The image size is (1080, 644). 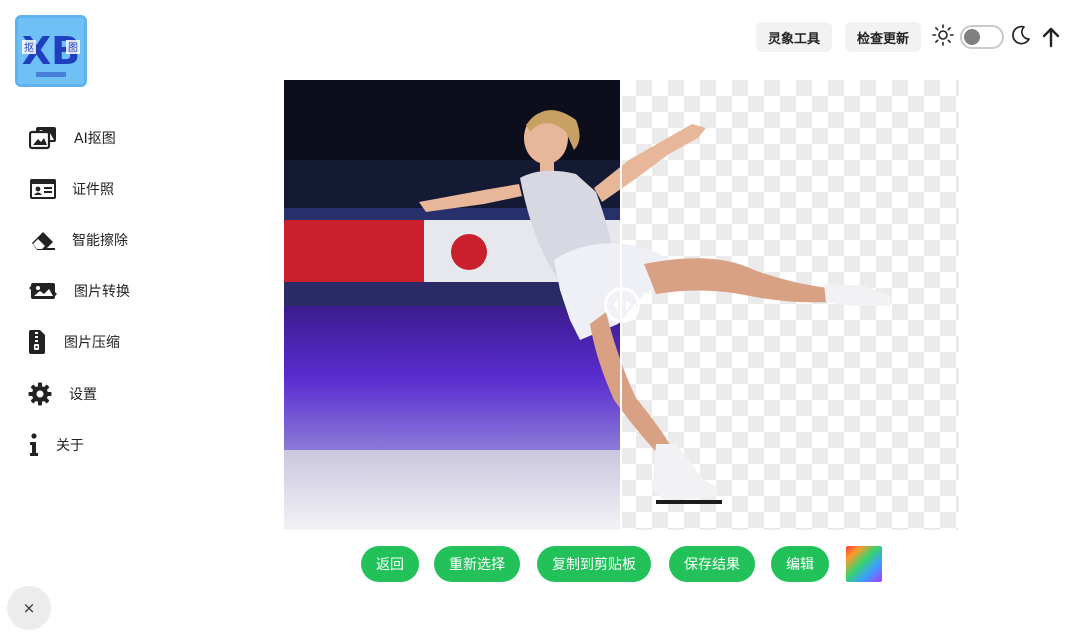 What do you see at coordinates (43, 189) in the screenshot?
I see `id-card-icon` at bounding box center [43, 189].